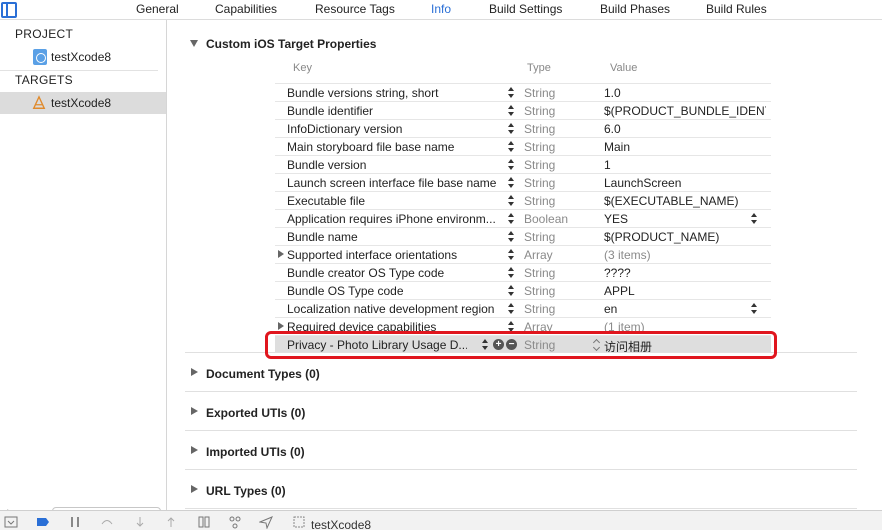  What do you see at coordinates (157, 9) in the screenshot?
I see `tab-general: General` at bounding box center [157, 9].